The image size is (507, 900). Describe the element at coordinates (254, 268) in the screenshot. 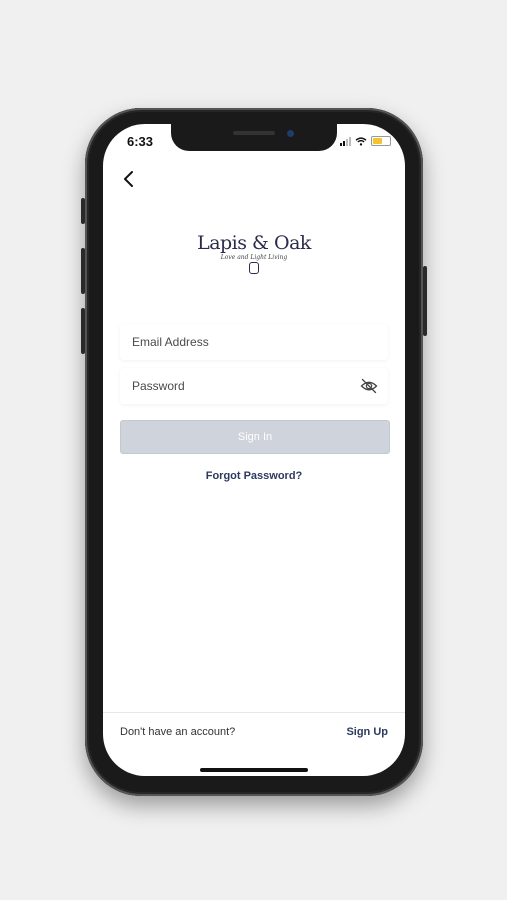

I see `logo-emblem-icon` at that location.